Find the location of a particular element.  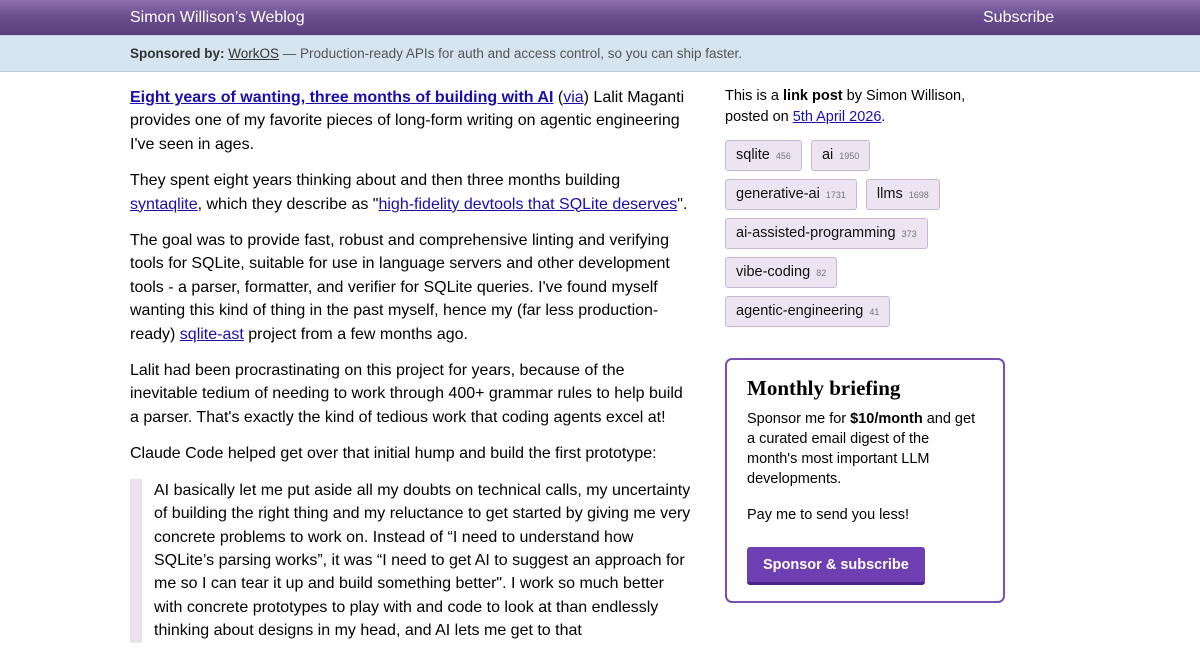

syntaqlite-link: syntaqlite is located at coordinates (164, 204).